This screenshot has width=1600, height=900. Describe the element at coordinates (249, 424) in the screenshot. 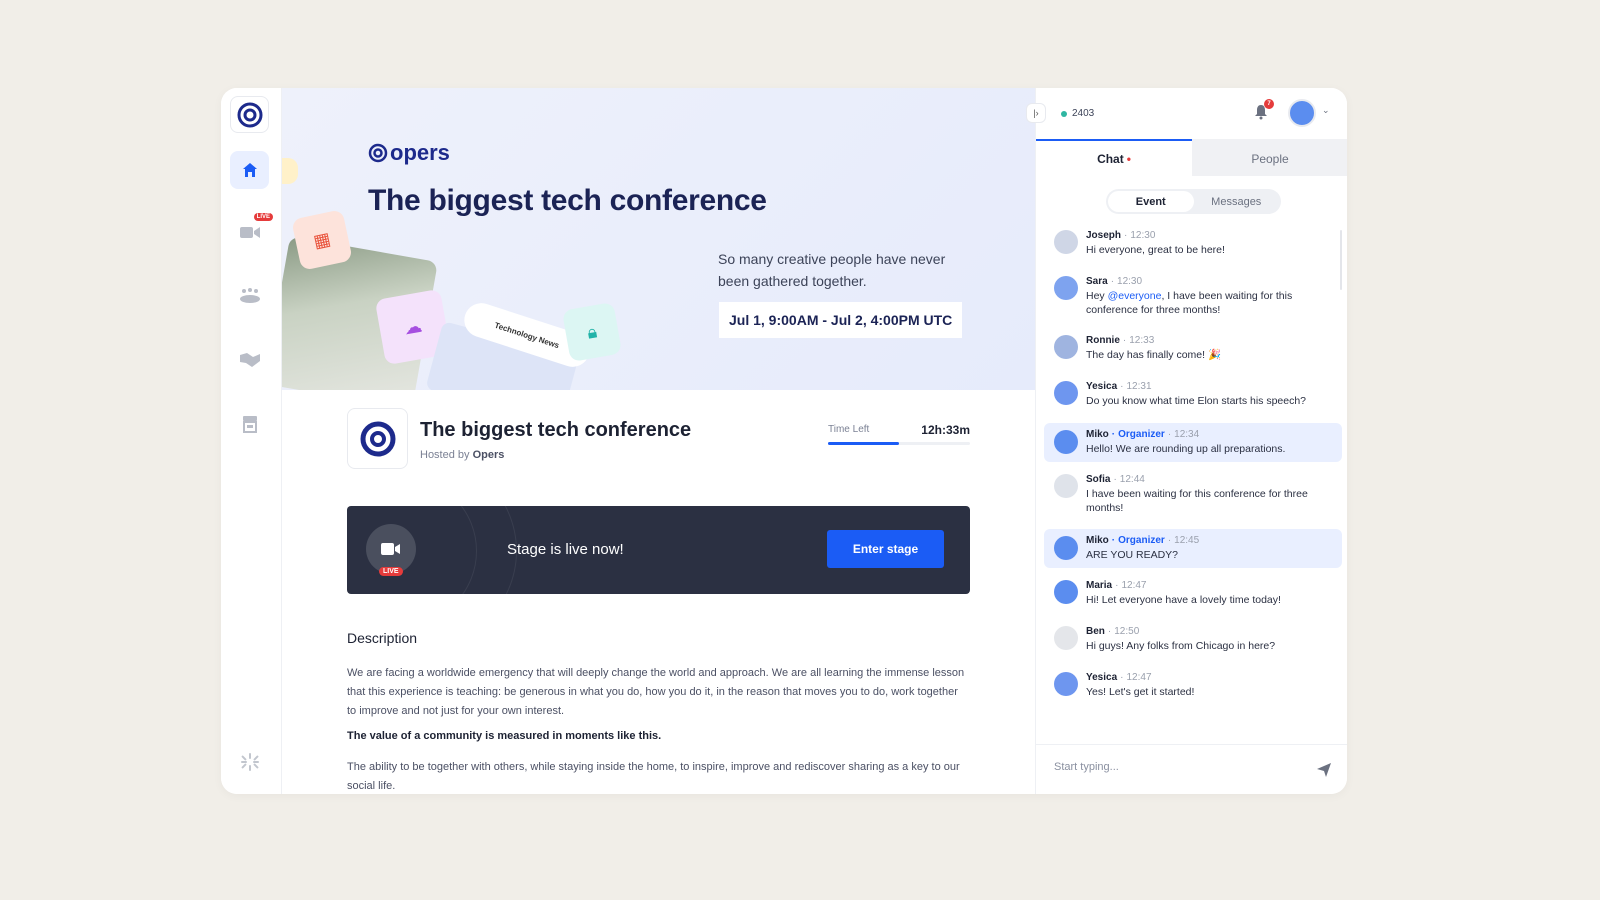

I see `sidebar-item-expo` at that location.